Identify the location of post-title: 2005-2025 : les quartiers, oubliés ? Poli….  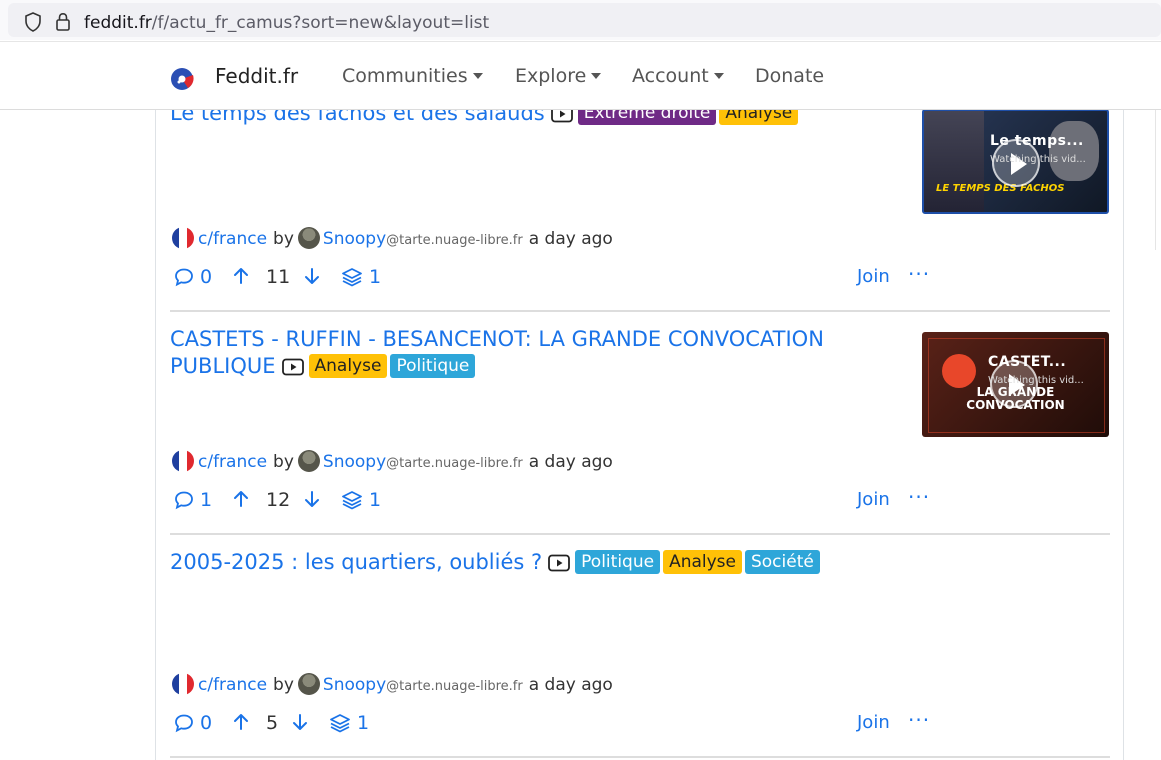
(540, 562).